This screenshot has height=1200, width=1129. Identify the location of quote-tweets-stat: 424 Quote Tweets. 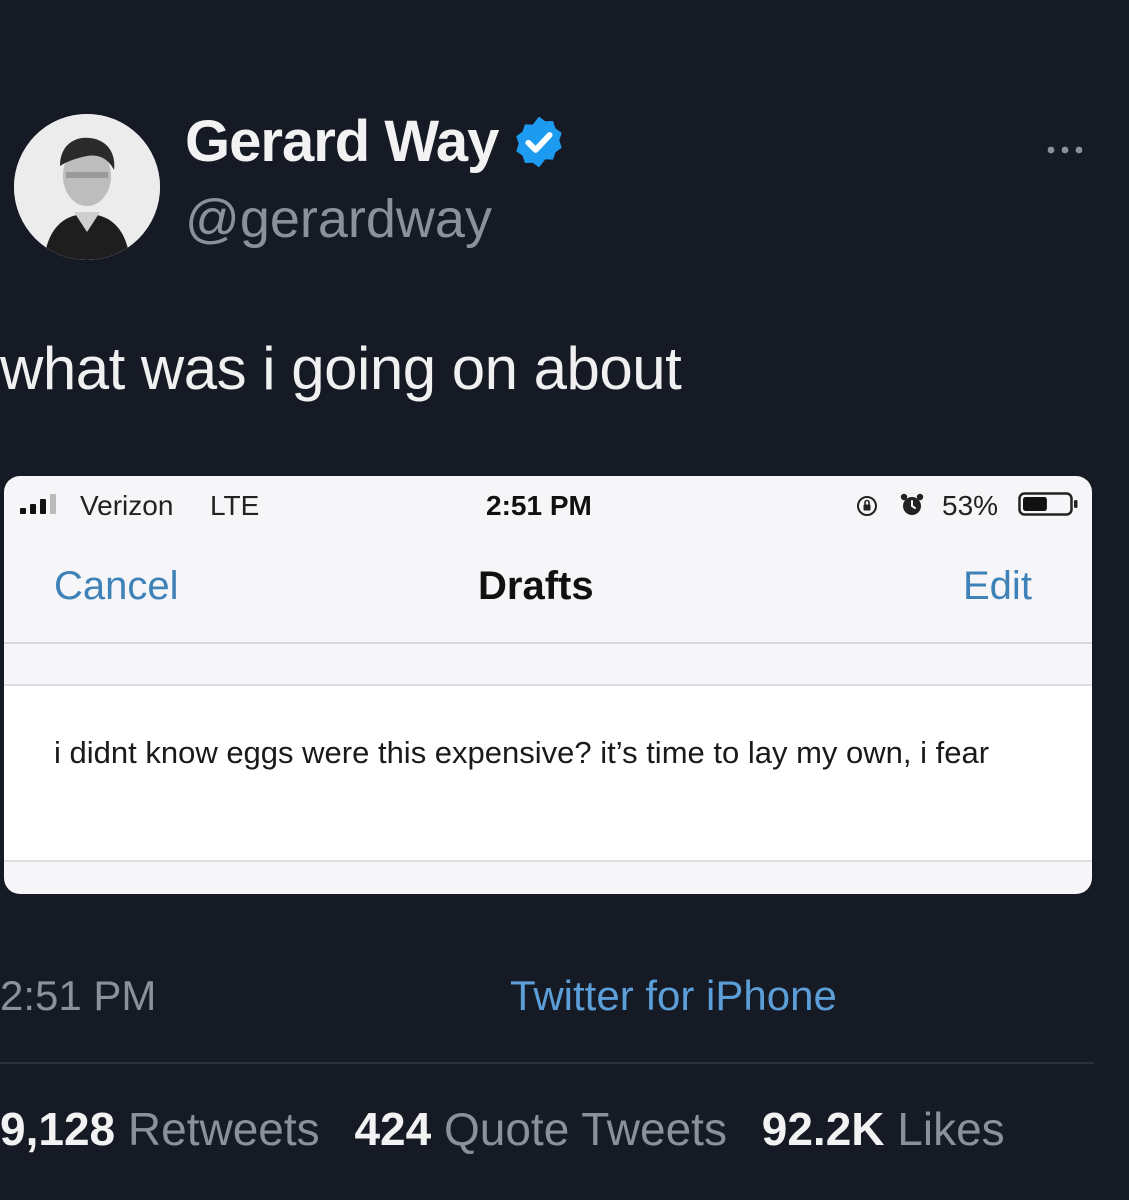
(540, 1129).